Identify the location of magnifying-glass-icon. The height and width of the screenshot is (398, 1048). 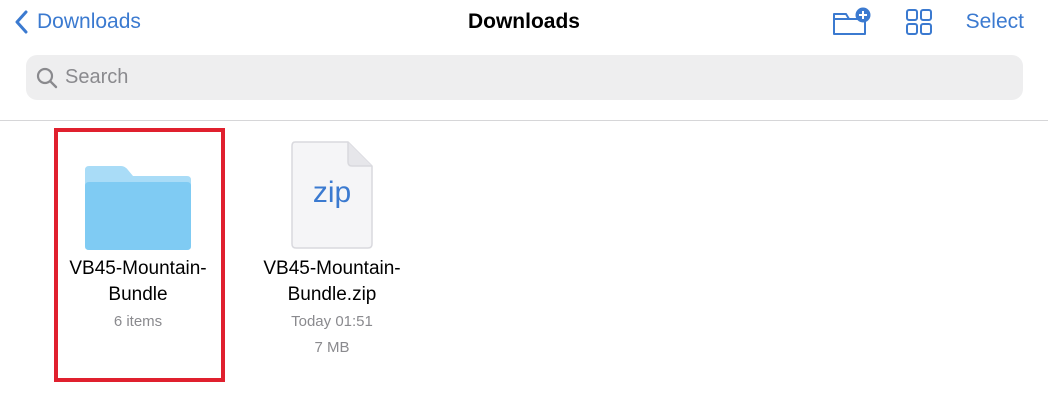
(47, 77).